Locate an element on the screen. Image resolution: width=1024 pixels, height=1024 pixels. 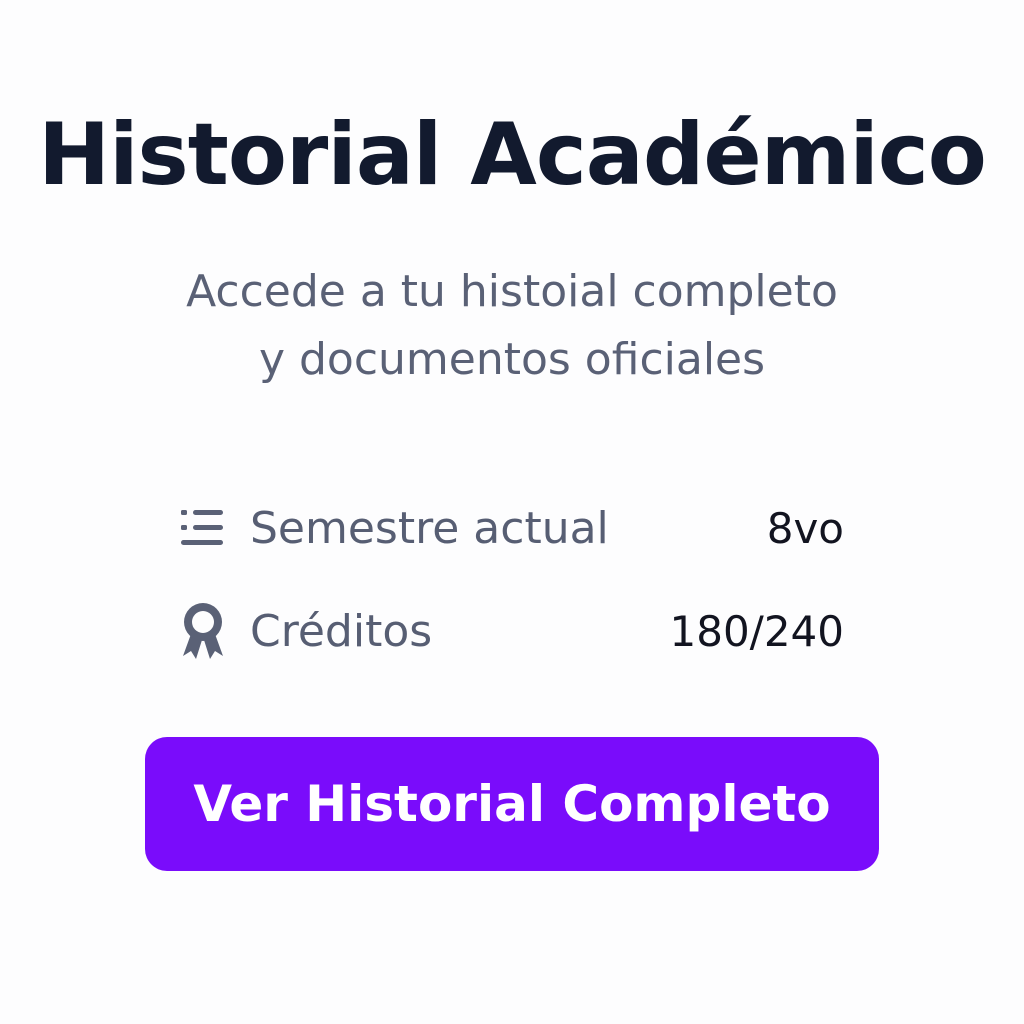
credits-value: 180/240 is located at coordinates (756, 631).